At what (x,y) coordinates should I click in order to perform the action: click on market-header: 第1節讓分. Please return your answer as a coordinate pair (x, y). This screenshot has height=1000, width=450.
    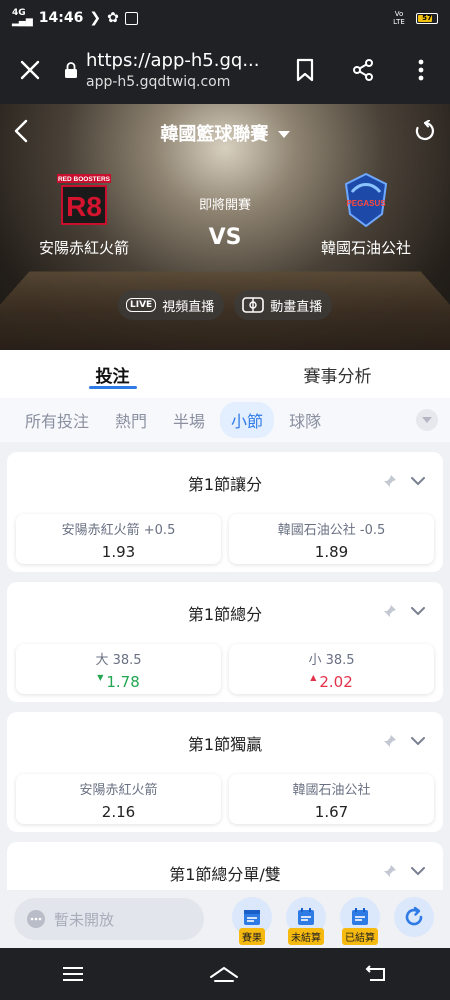
    Looking at the image, I should click on (225, 483).